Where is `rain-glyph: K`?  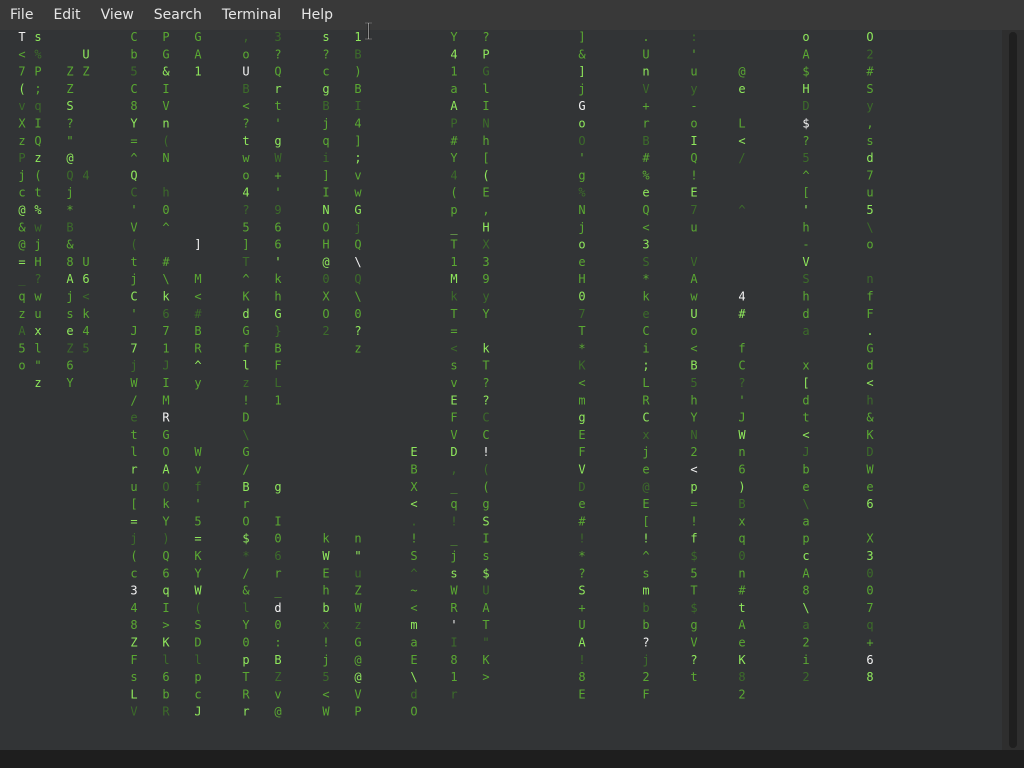 rain-glyph: K is located at coordinates (870, 435).